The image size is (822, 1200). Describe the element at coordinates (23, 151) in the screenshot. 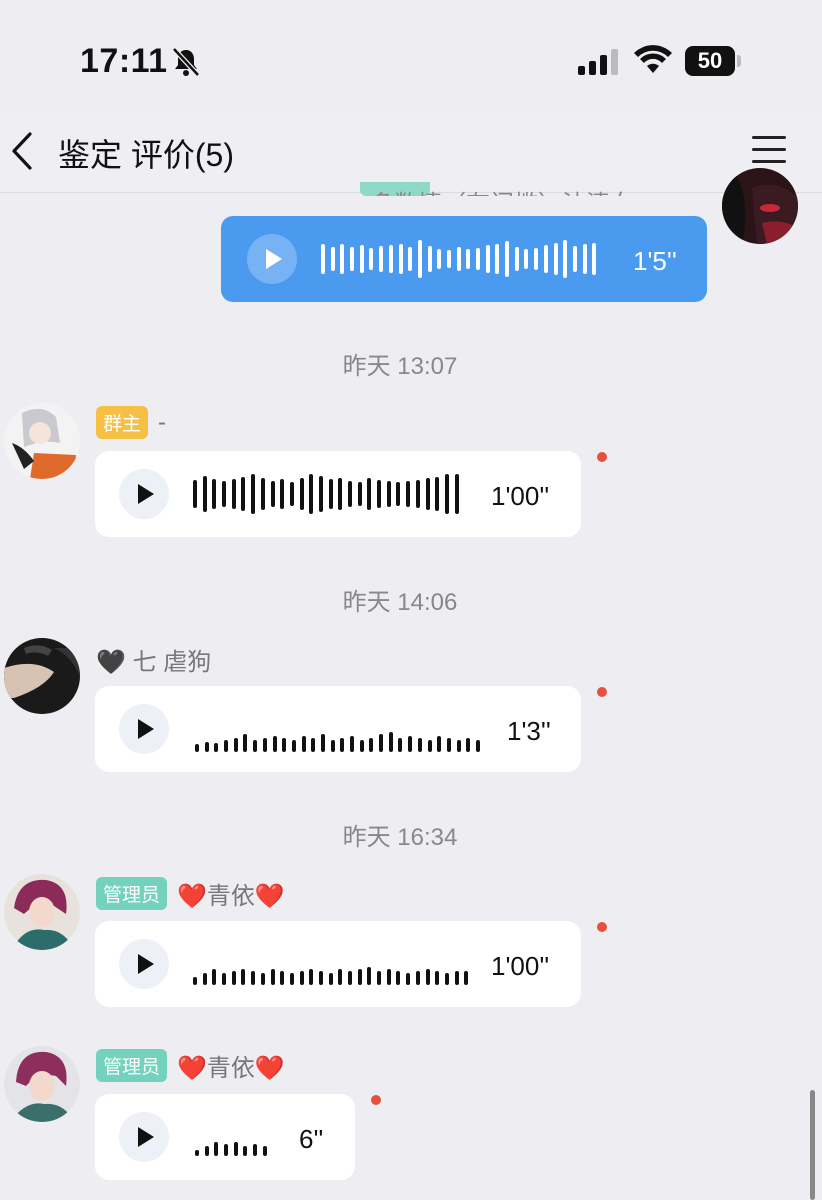

I see `back-arrow-icon` at that location.